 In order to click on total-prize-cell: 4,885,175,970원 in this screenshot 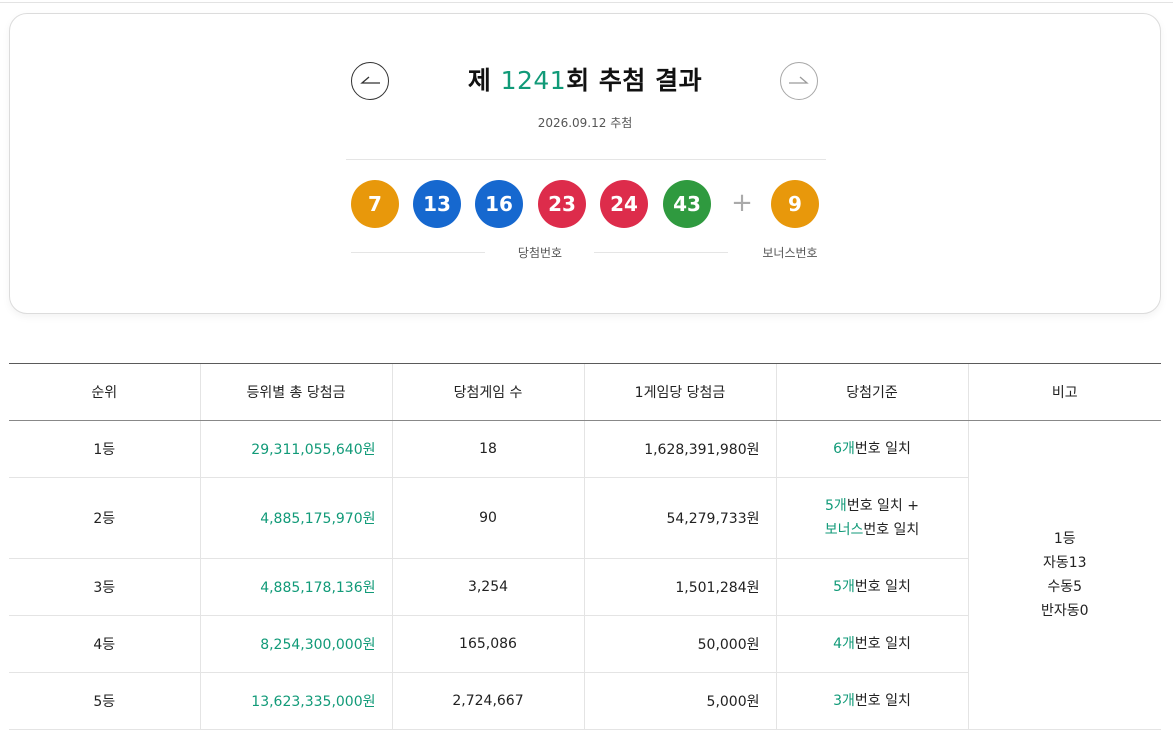, I will do `click(295, 518)`.